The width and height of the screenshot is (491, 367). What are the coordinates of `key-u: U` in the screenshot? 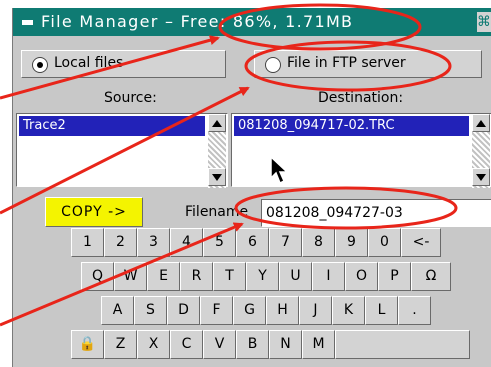 It's located at (295, 276).